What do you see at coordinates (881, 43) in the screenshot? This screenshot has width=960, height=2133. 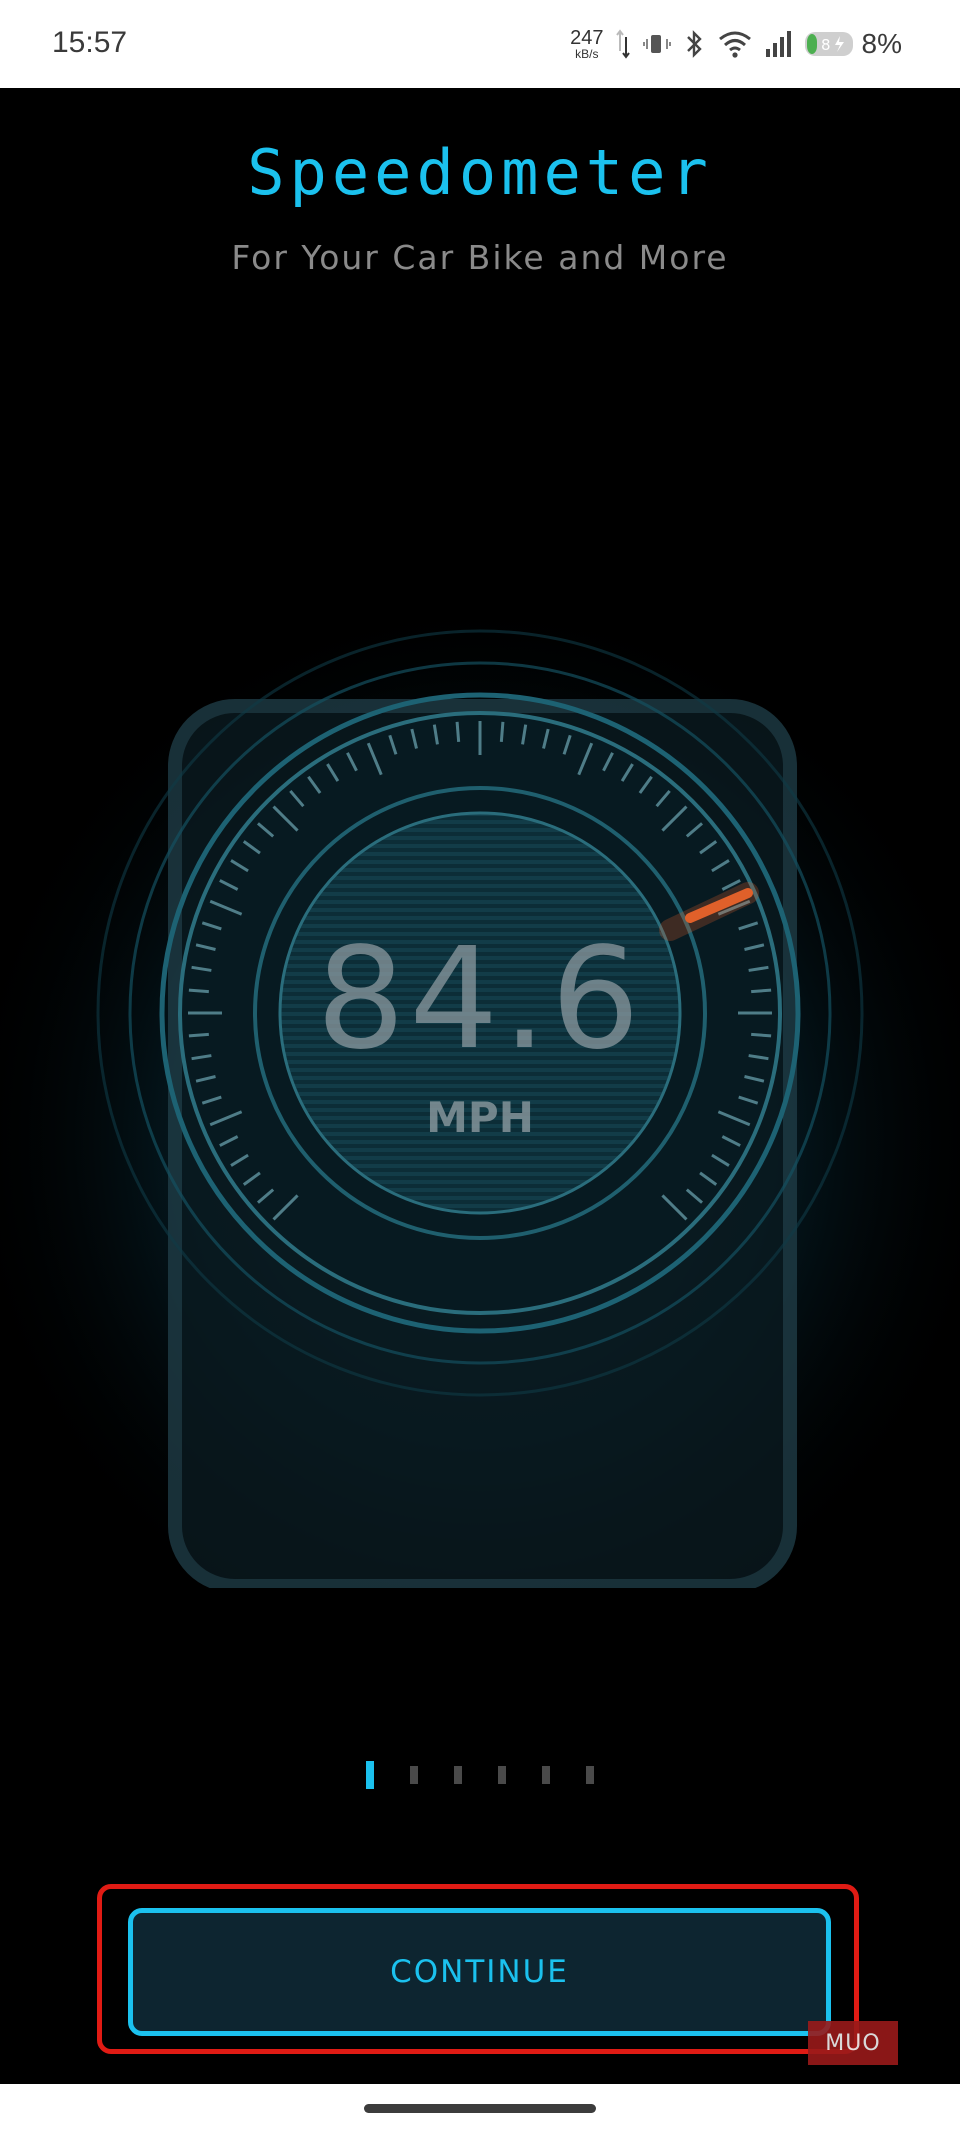 I see `battery-percent: 8%` at bounding box center [881, 43].